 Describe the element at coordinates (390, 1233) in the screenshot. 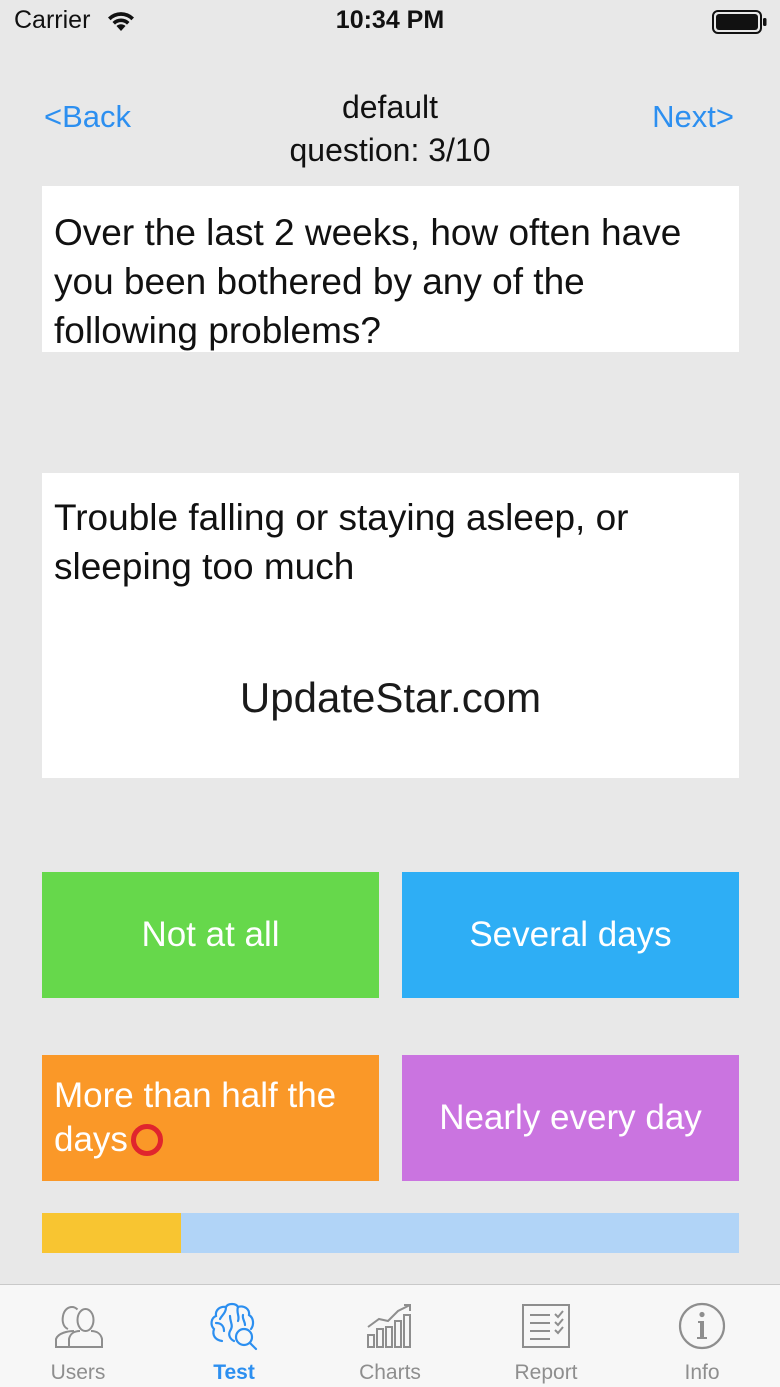

I see `progress-bar` at that location.